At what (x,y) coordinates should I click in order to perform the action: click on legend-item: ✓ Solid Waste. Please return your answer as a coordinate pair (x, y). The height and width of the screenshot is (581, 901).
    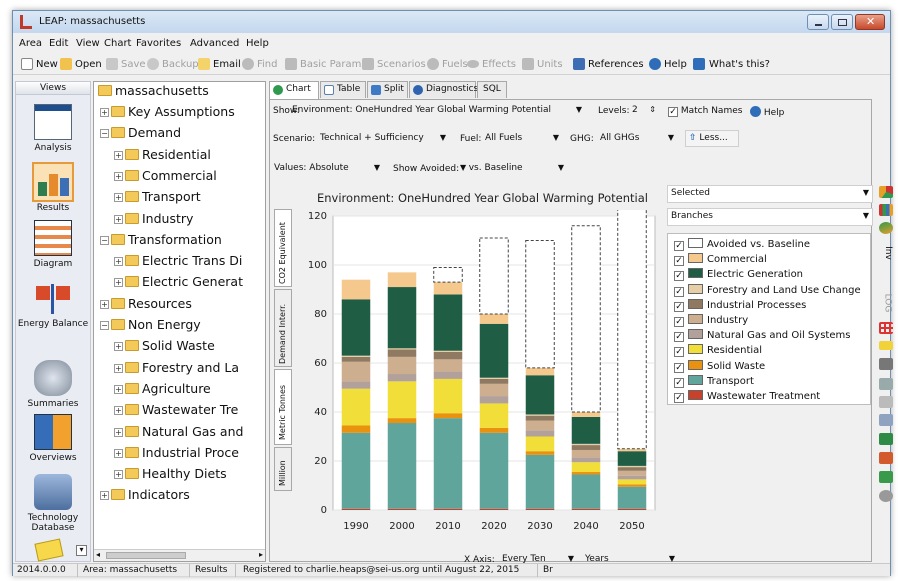
    Looking at the image, I should click on (719, 366).